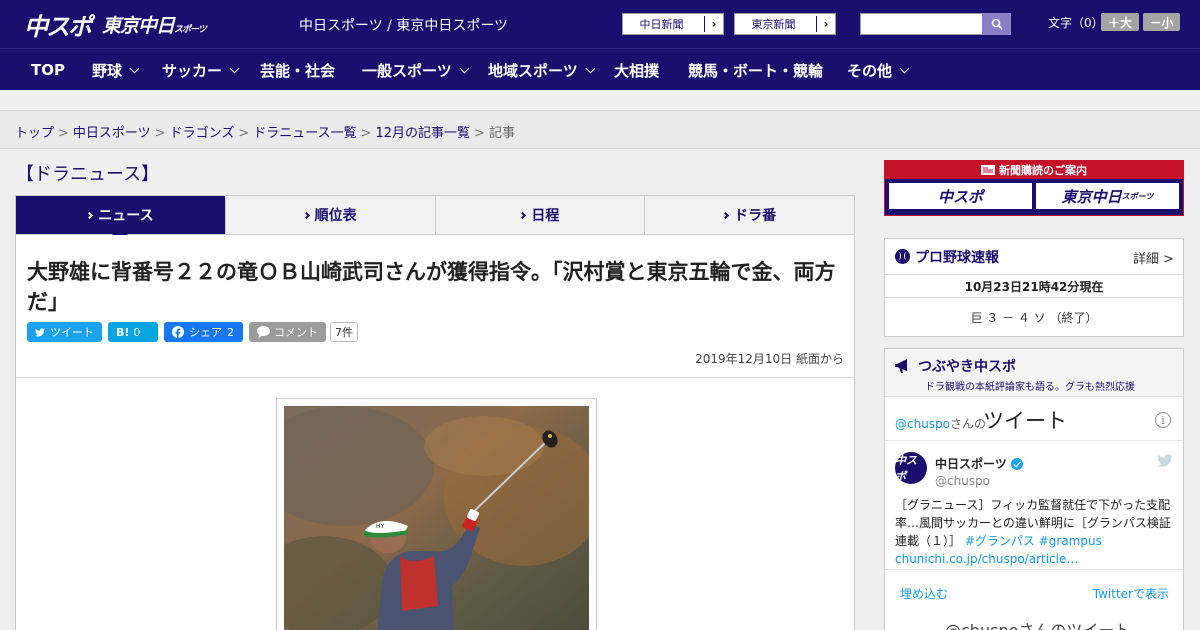 The height and width of the screenshot is (630, 1200). Describe the element at coordinates (923, 424) in the screenshot. I see `timeline-user-handle: @chuspo` at that location.